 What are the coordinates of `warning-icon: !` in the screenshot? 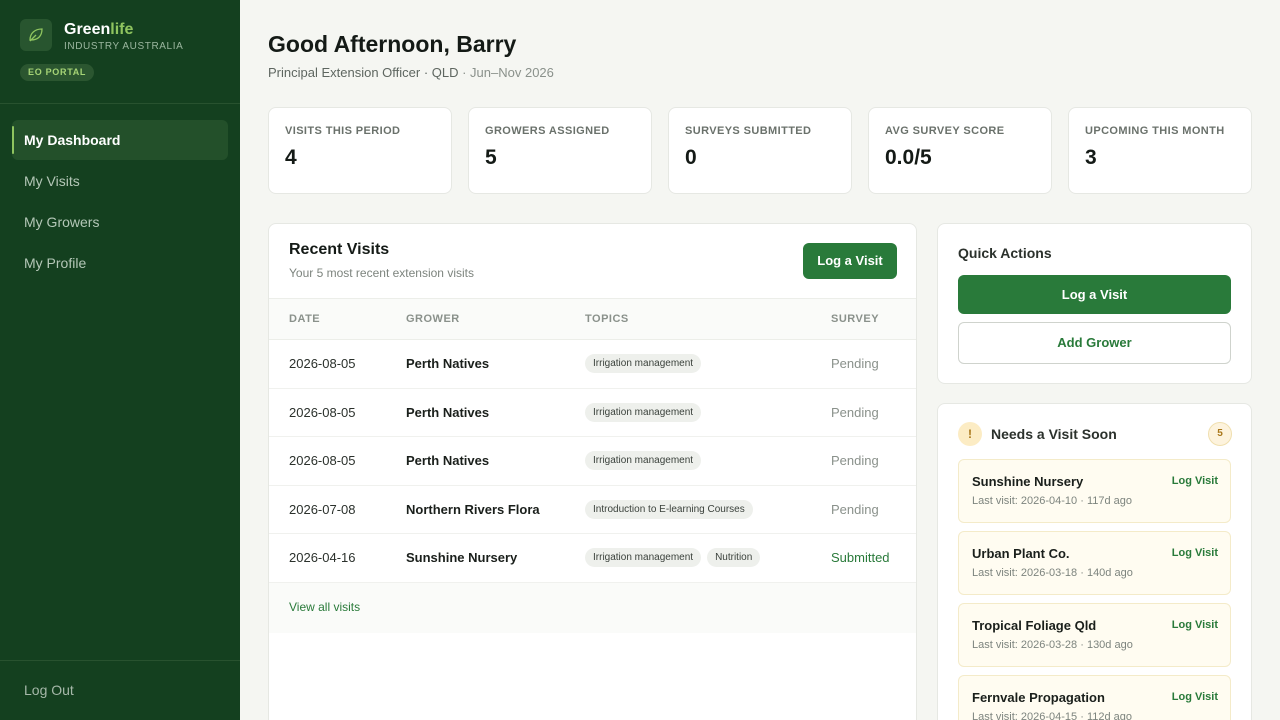 It's located at (970, 434).